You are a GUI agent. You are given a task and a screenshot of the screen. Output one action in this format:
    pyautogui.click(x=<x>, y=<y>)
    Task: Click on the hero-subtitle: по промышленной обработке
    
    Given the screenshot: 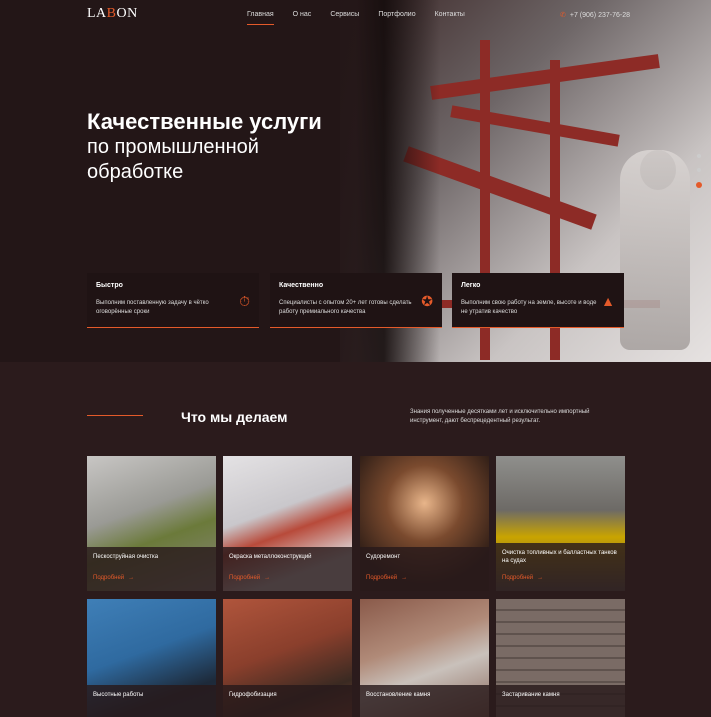 What is the action you would take?
    pyautogui.click(x=173, y=159)
    